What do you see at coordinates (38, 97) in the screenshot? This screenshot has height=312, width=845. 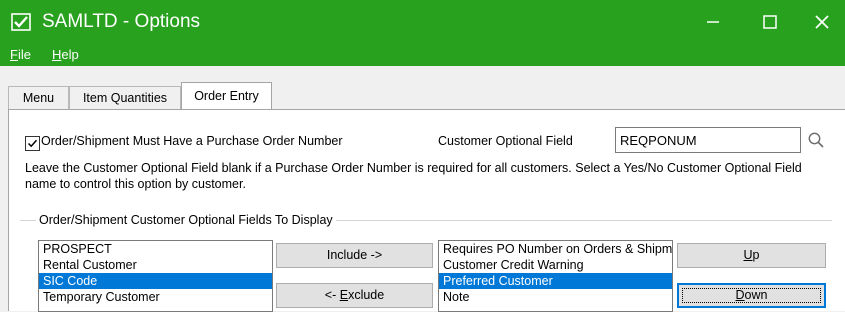 I see `tab-menu: Menu` at bounding box center [38, 97].